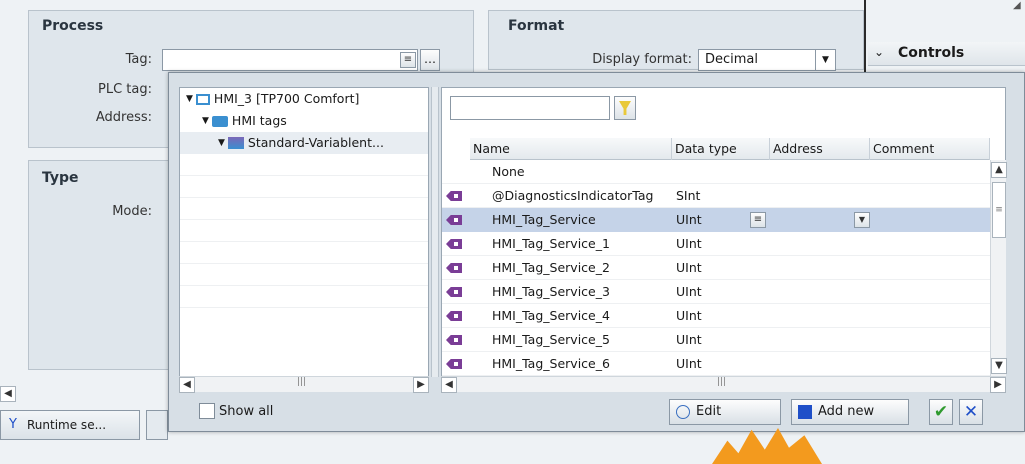  I want to click on add-new-button: Add new, so click(850, 412).